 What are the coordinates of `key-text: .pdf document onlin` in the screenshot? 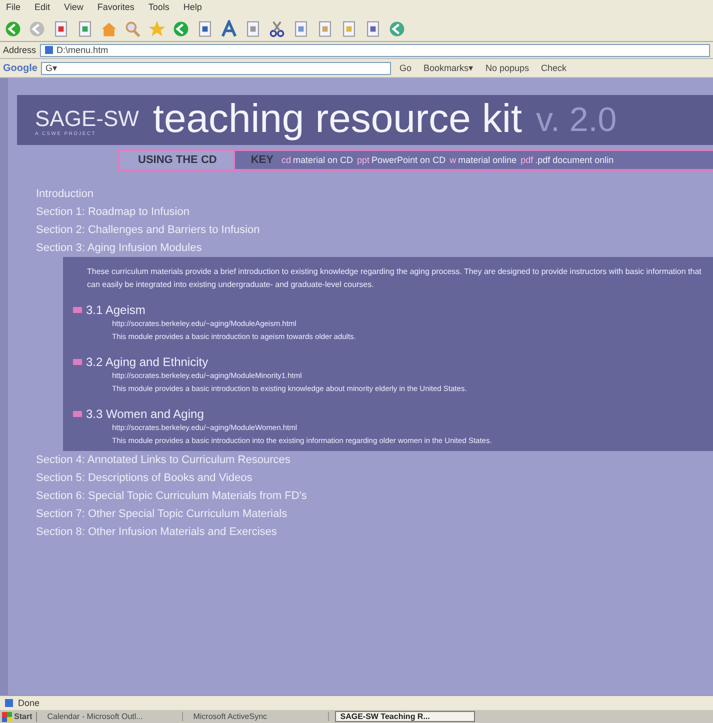 It's located at (574, 160).